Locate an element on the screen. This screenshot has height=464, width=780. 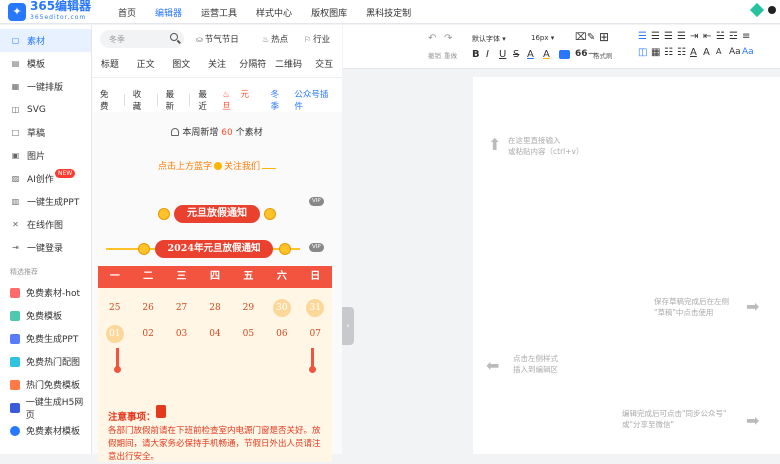
font-color-button: A is located at coordinates (530, 54).